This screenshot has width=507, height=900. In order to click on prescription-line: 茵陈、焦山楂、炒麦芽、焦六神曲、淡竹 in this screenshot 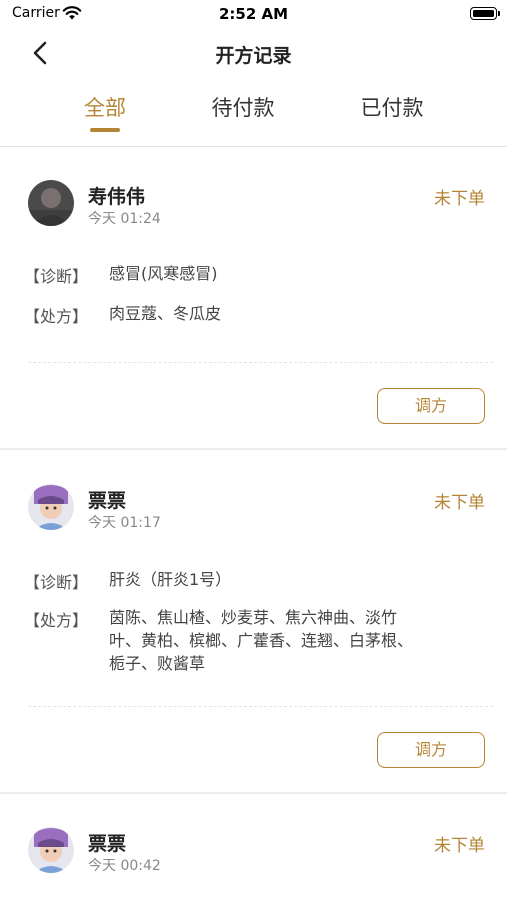, I will do `click(253, 617)`.